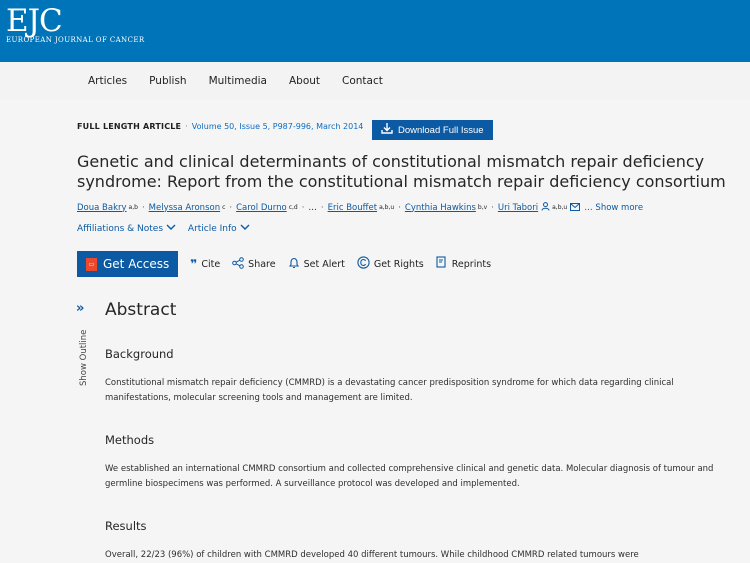  I want to click on set-alert-button: Set Alert, so click(316, 264).